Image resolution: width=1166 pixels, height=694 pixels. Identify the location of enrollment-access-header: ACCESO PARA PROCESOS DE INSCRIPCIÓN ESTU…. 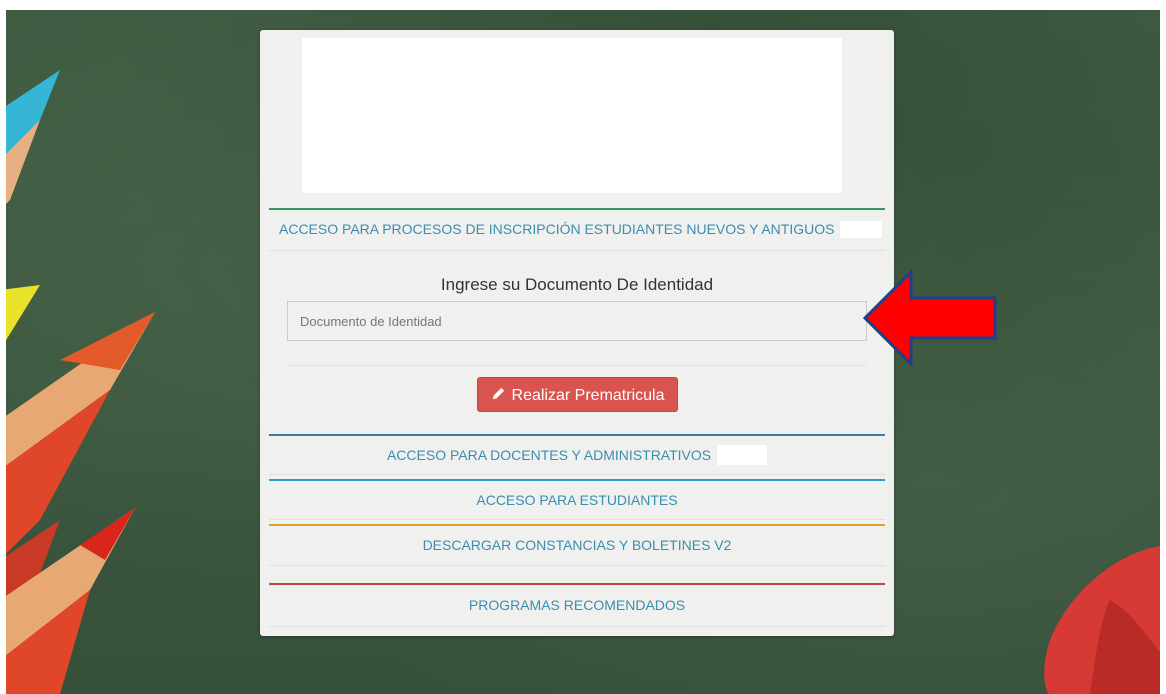
(577, 229).